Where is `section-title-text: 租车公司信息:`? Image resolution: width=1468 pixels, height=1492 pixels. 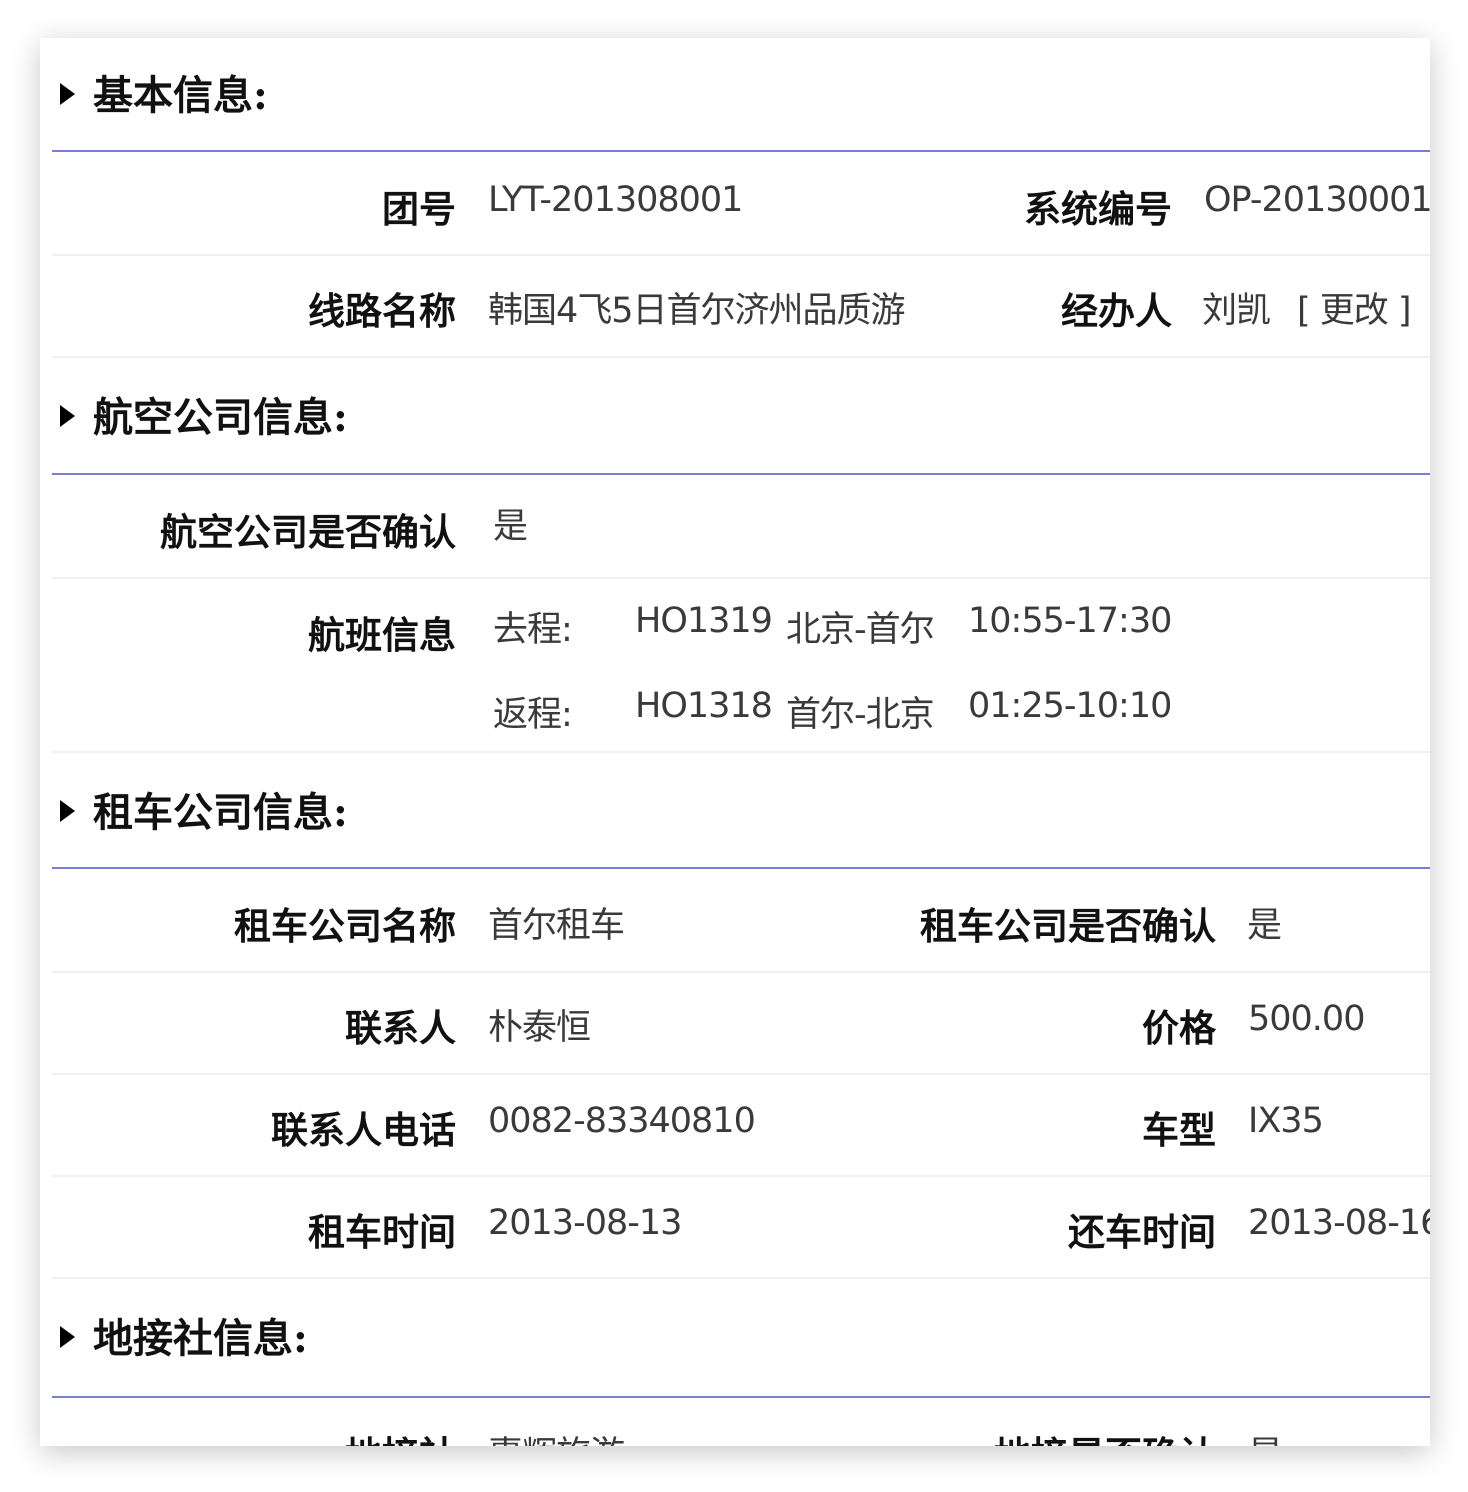 section-title-text: 租车公司信息: is located at coordinates (220, 812).